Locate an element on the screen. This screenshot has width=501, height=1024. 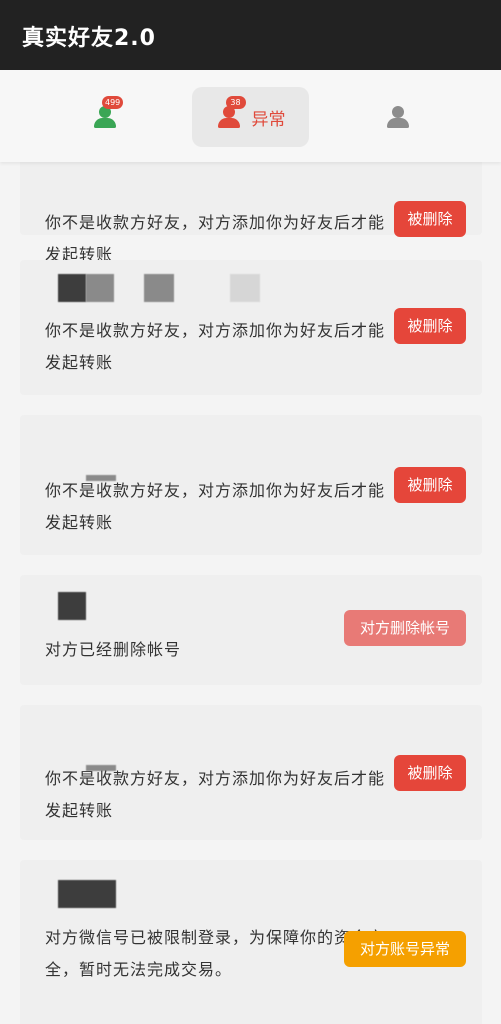
app-title: 真实好友2.0 is located at coordinates (89, 38).